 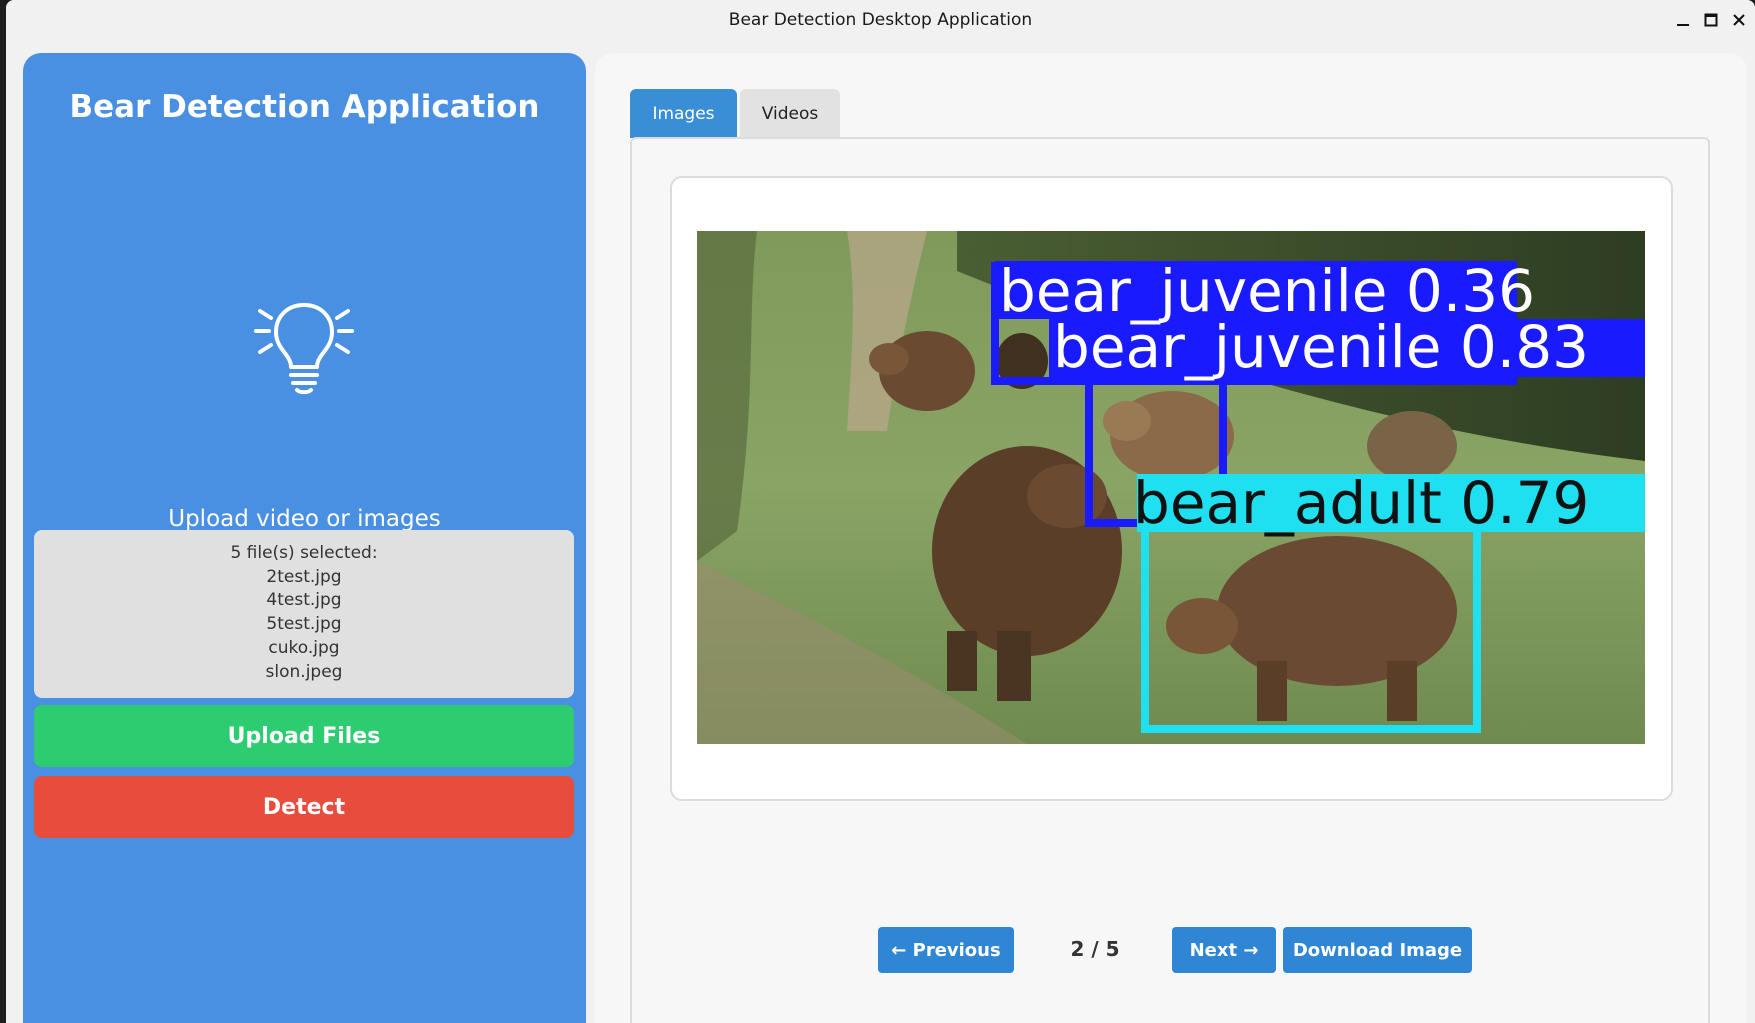 What do you see at coordinates (1711, 20) in the screenshot?
I see `maximize-icon` at bounding box center [1711, 20].